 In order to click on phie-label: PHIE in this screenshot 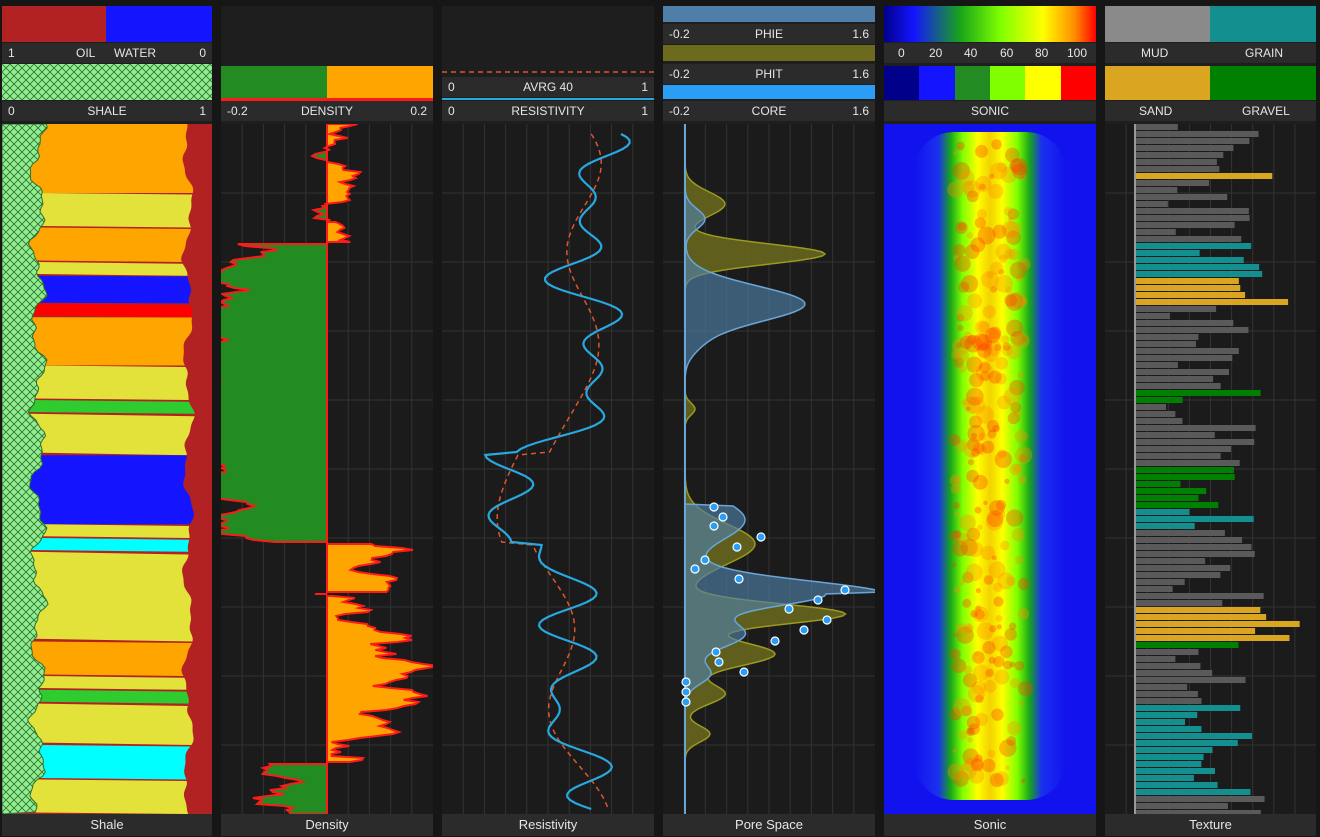, I will do `click(768, 34)`.